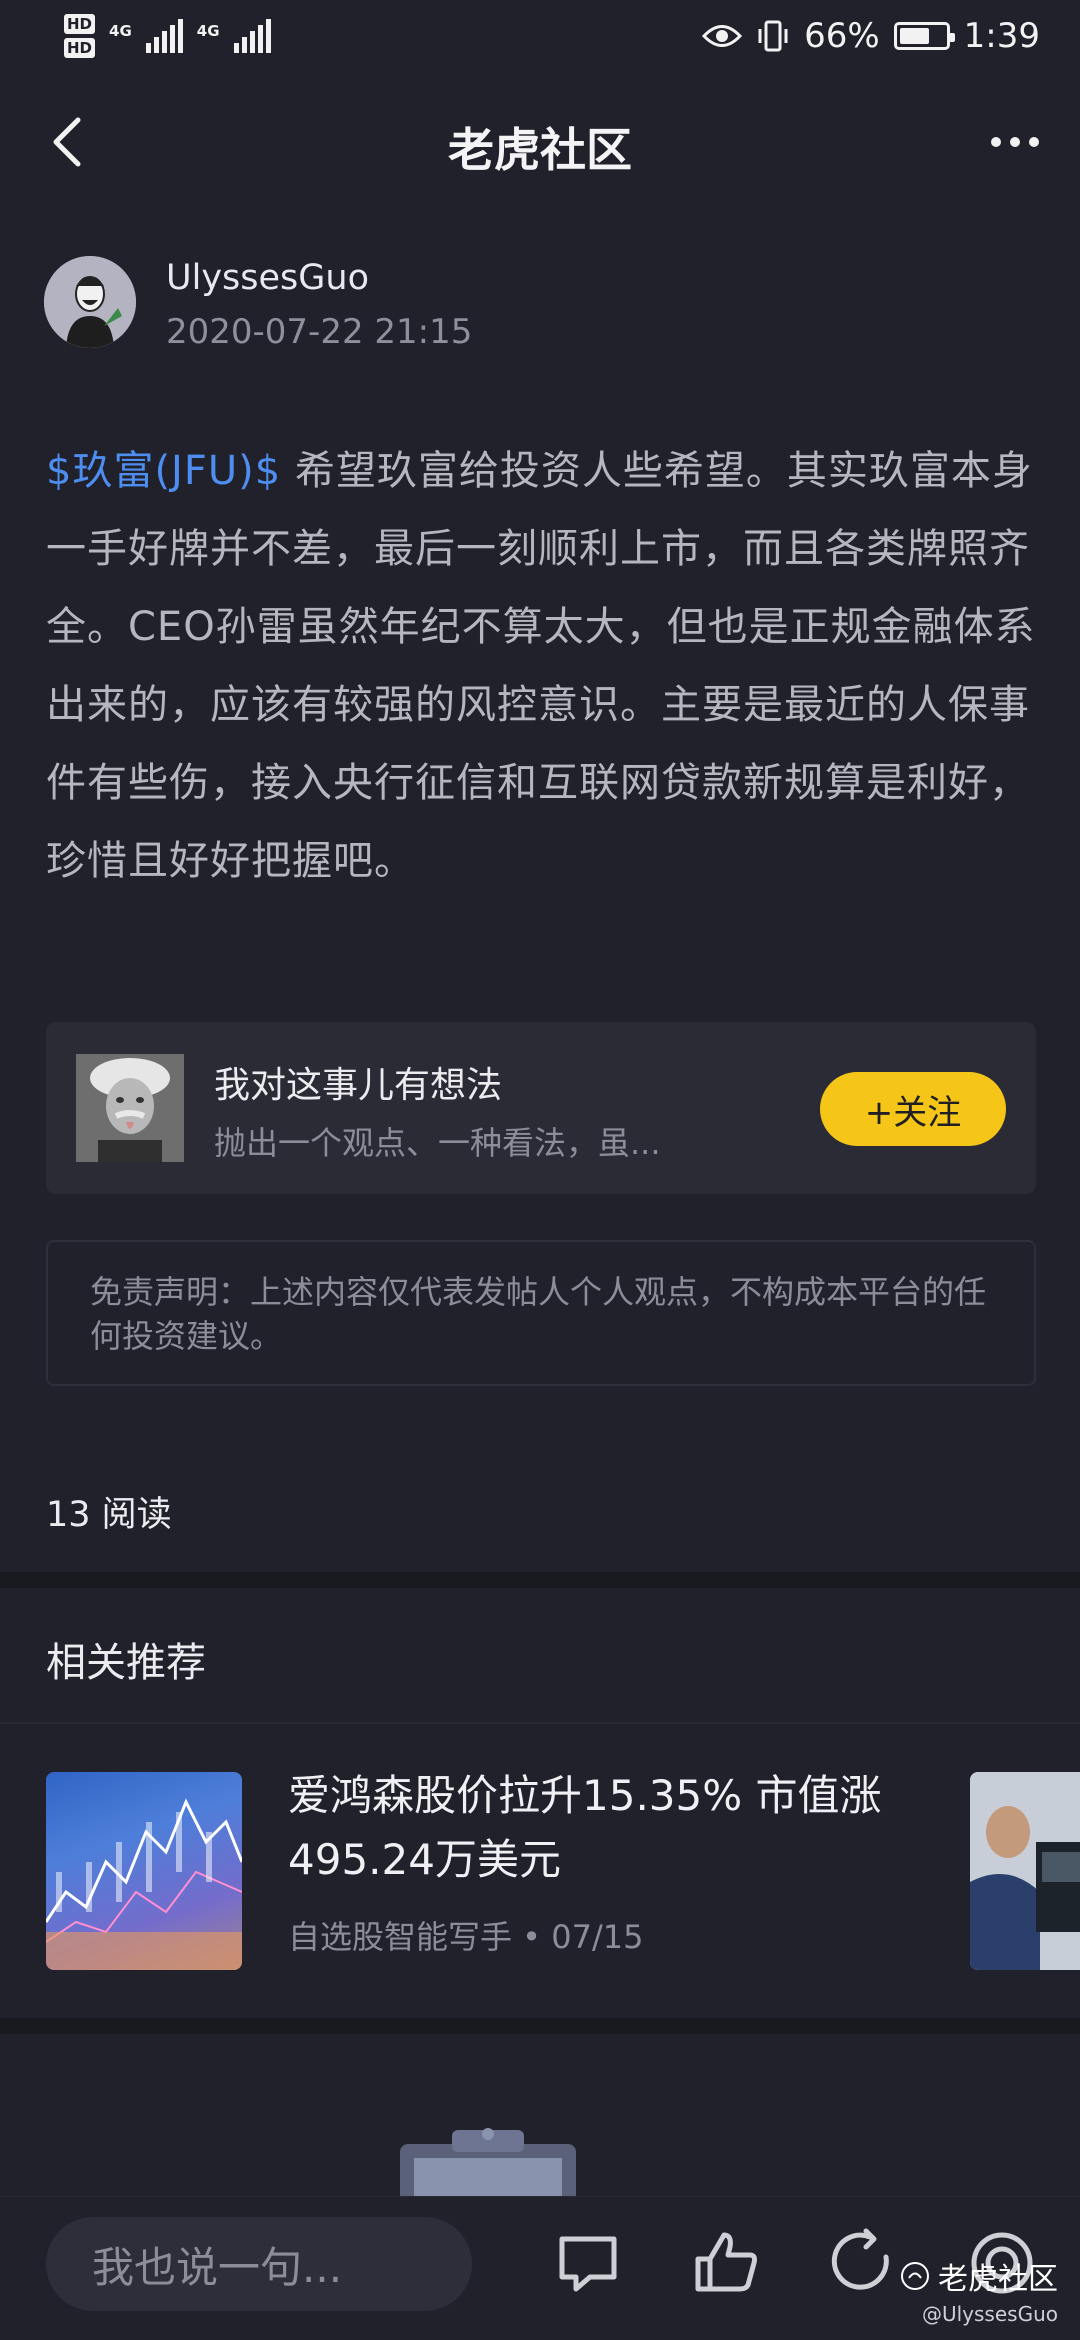 The image size is (1080, 2340). I want to click on signal-icon, so click(164, 36).